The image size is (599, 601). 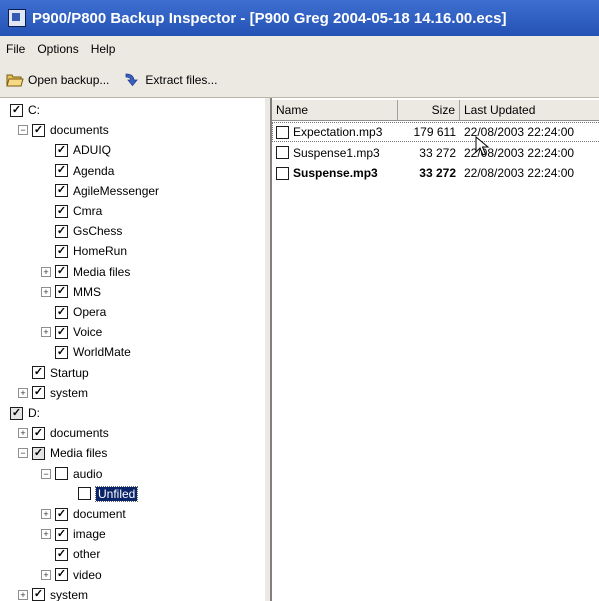 I want to click on tree-node: ✓ HomeRun, so click(x=84, y=251).